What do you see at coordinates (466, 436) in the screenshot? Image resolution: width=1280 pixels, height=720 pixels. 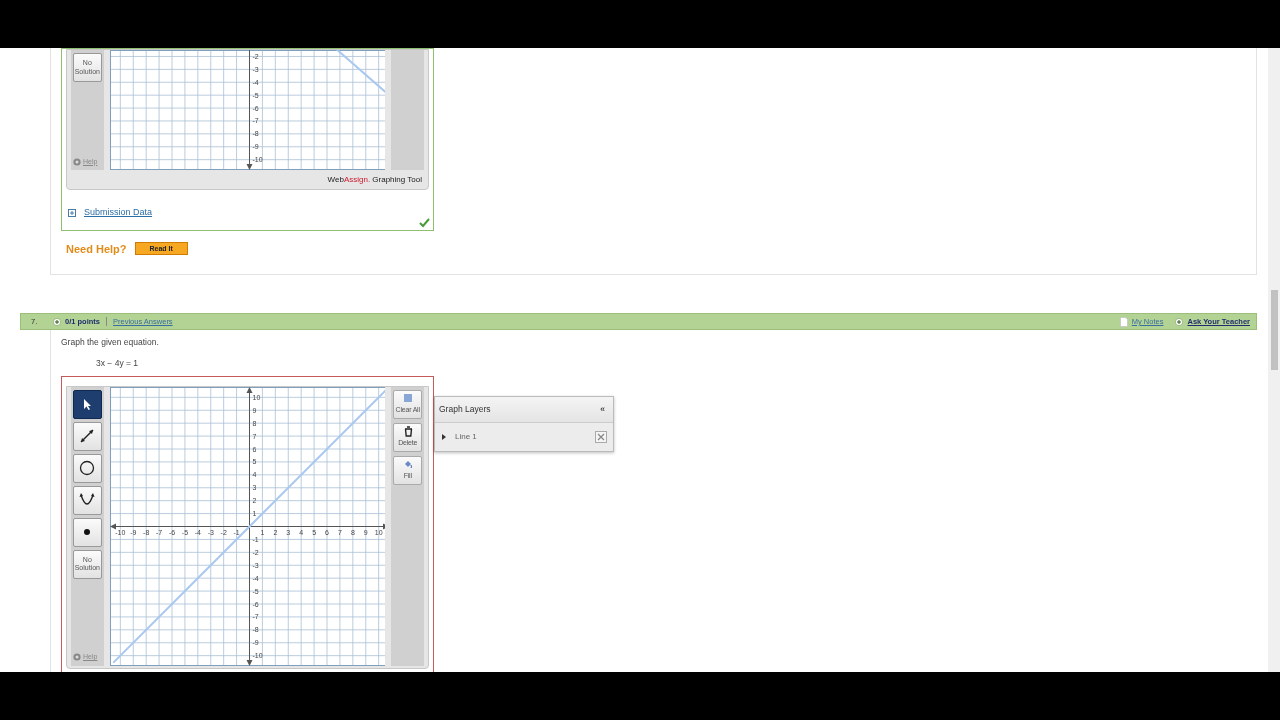 I see `layer-label: Line 1` at bounding box center [466, 436].